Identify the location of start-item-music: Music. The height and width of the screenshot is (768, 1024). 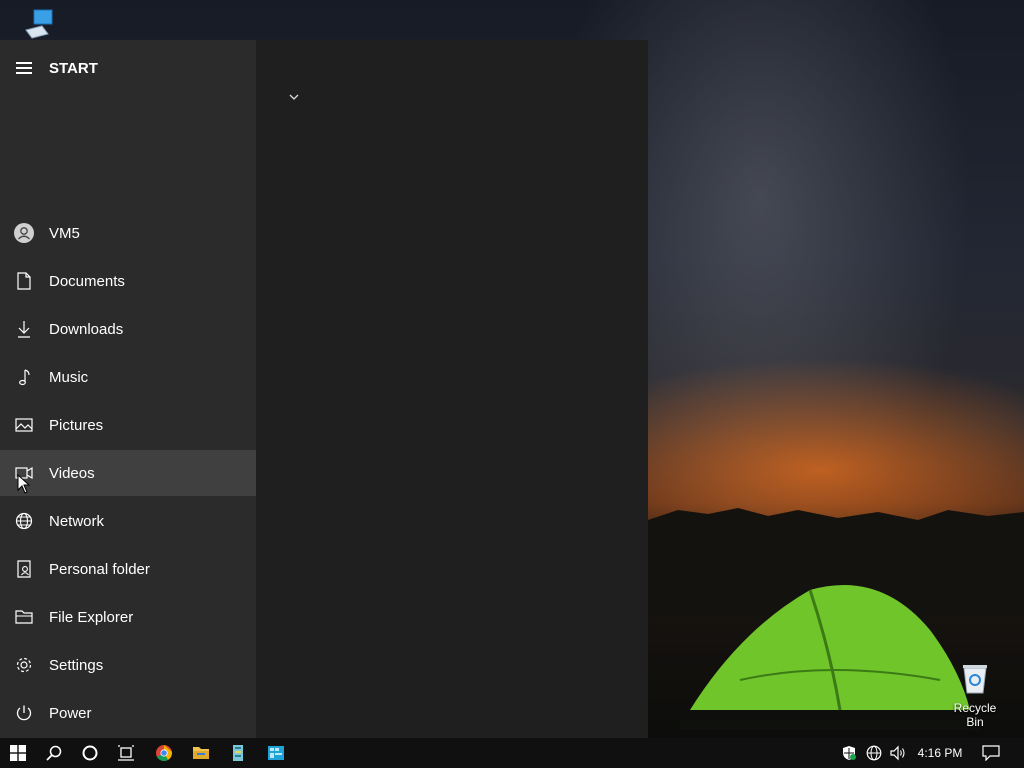
(128, 377).